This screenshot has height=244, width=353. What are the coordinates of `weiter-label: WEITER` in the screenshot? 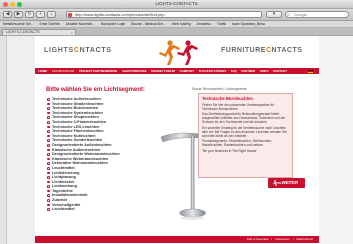 It's located at (289, 182).